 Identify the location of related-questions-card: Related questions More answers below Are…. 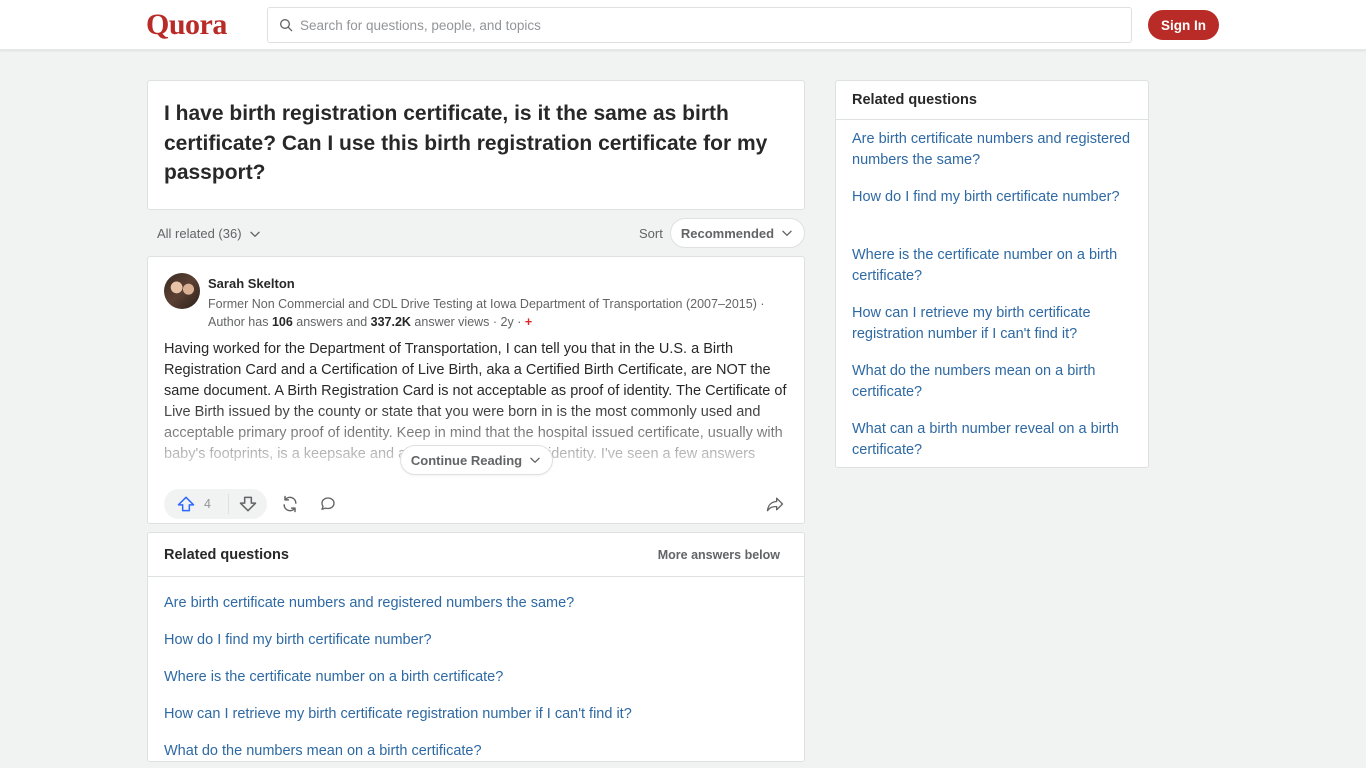
(476, 647).